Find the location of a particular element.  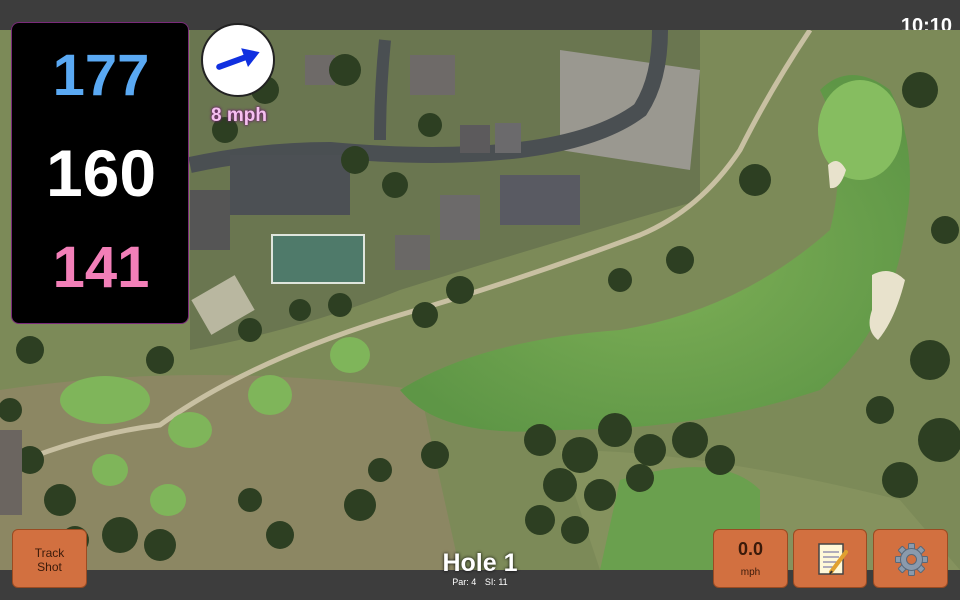

hole-title: Hole 1 is located at coordinates (480, 563).